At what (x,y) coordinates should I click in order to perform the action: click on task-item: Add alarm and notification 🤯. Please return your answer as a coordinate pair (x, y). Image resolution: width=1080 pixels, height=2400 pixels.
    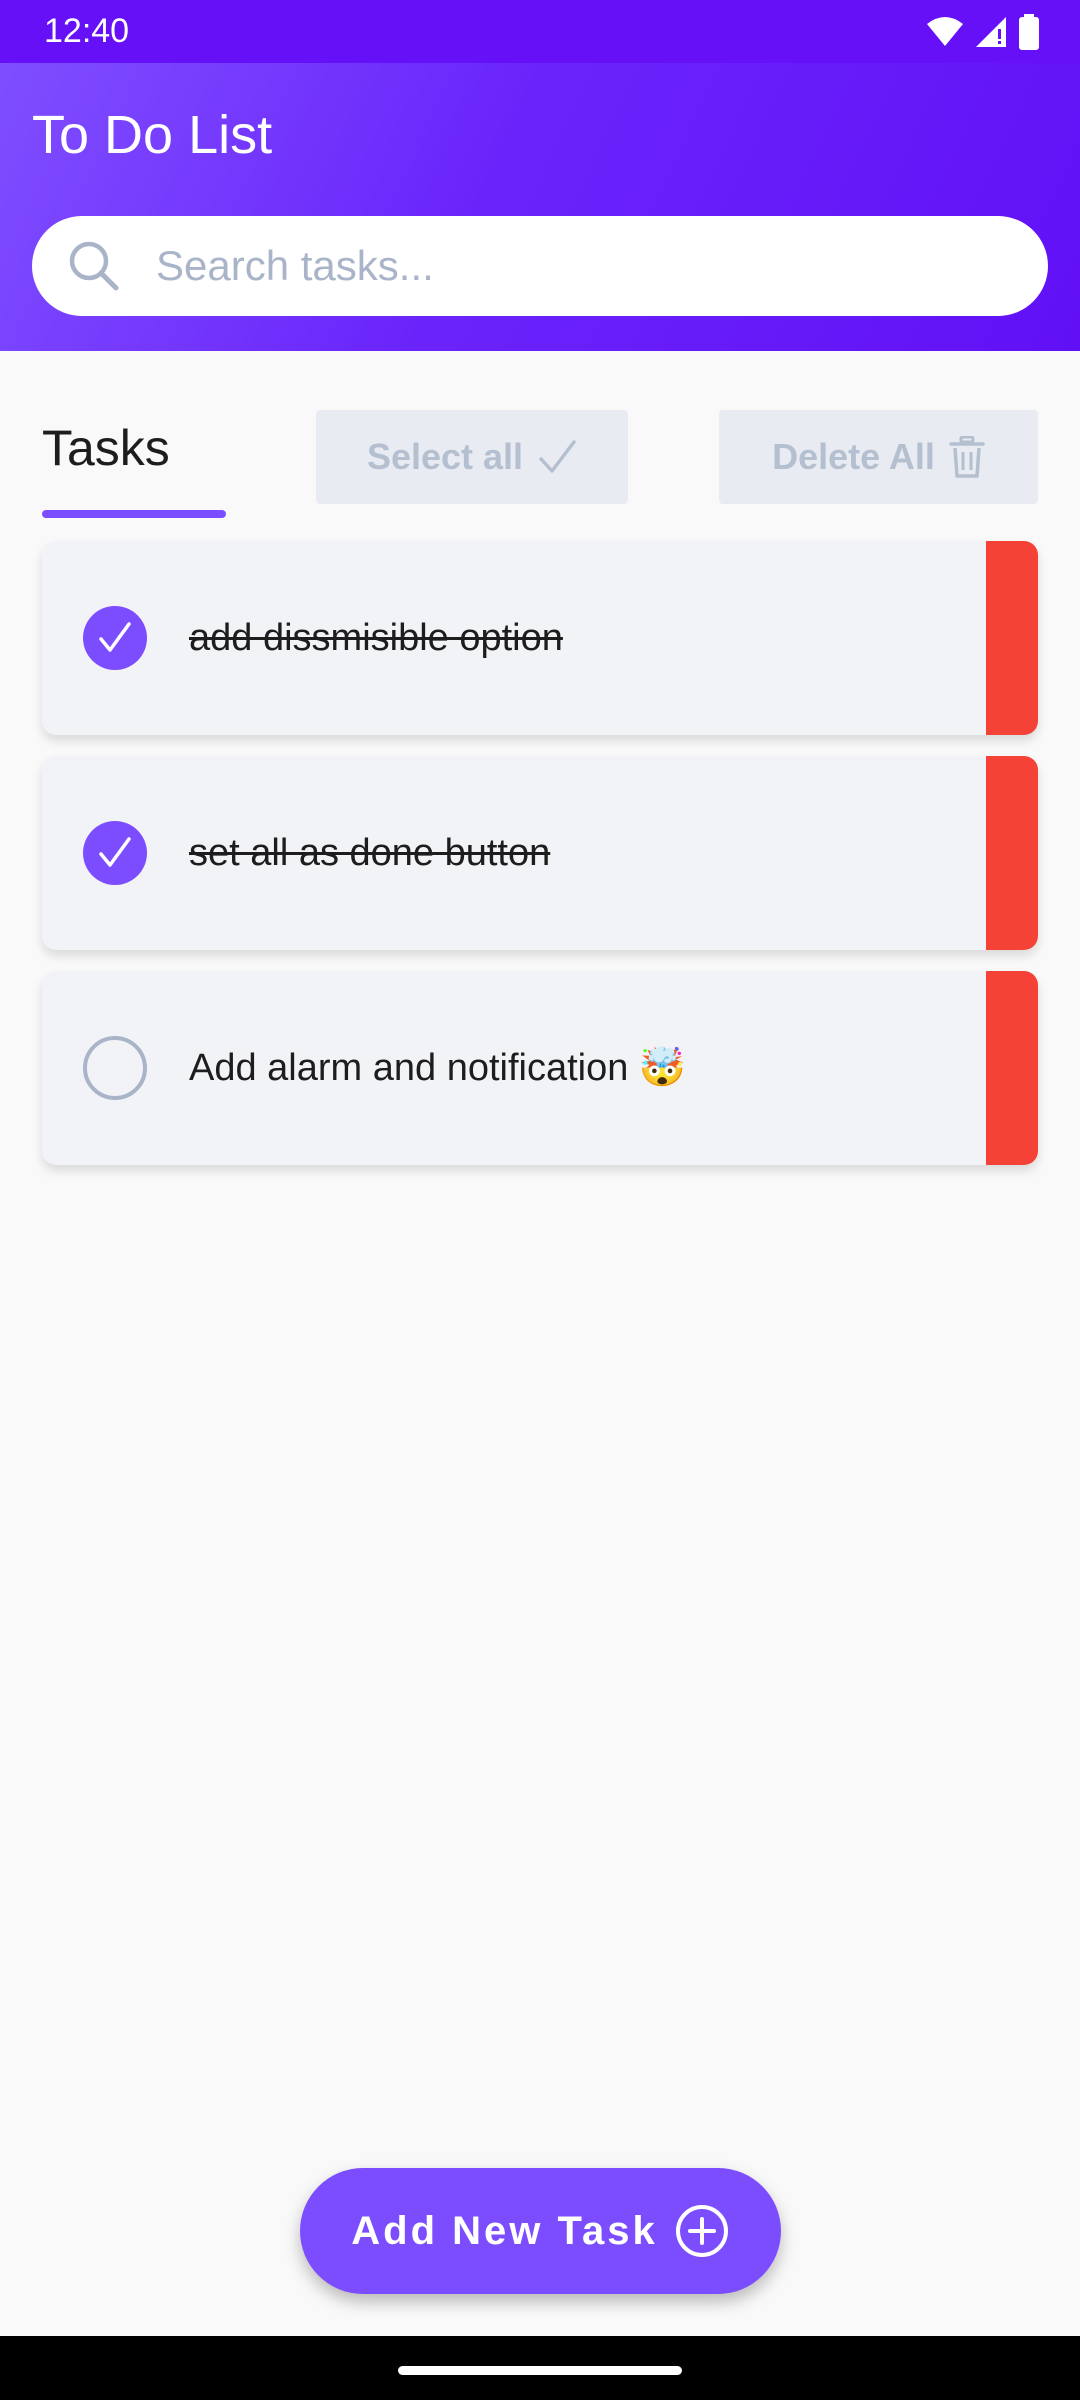
    Looking at the image, I should click on (540, 1068).